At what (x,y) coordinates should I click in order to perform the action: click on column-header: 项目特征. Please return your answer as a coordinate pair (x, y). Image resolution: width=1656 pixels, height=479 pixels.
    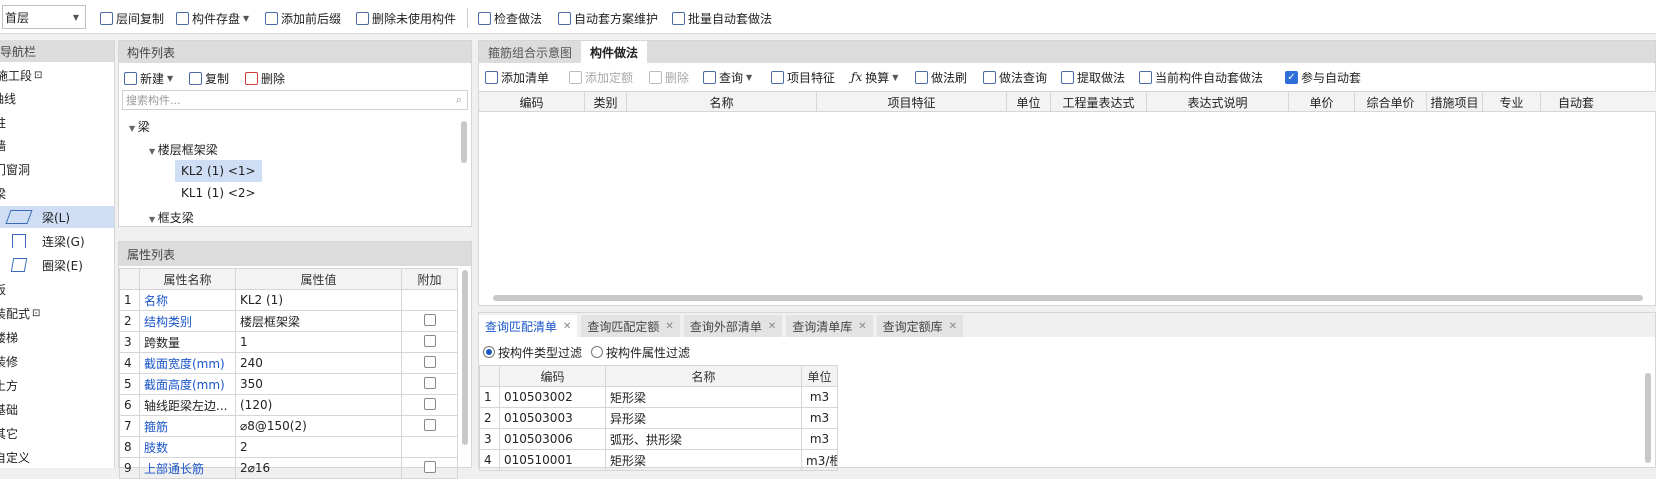
    Looking at the image, I should click on (912, 102).